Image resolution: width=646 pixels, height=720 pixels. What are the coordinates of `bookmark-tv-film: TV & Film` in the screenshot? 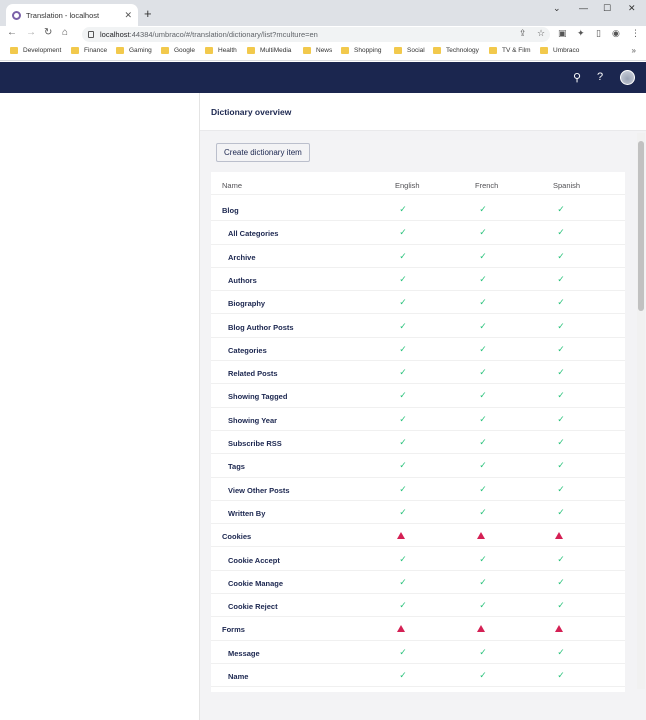 It's located at (510, 50).